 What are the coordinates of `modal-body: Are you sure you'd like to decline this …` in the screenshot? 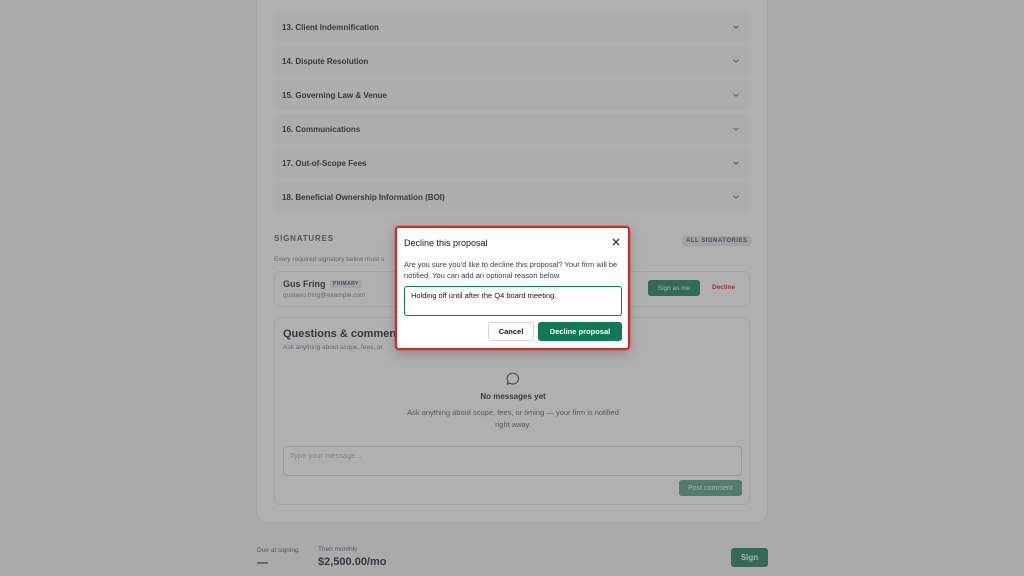 It's located at (511, 270).